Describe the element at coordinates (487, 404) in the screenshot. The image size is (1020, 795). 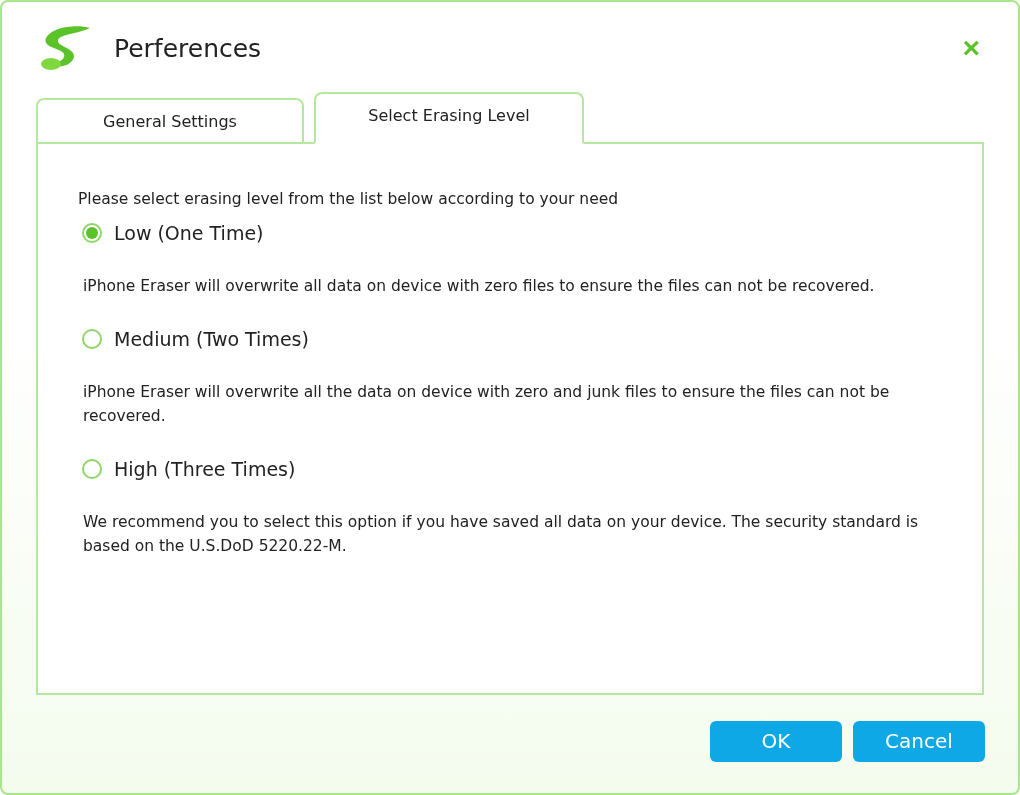
I see `option-description: iPhone Eraser will overwrite all the data on device with zero and junk files to ensure the files can not be recovered.` at that location.